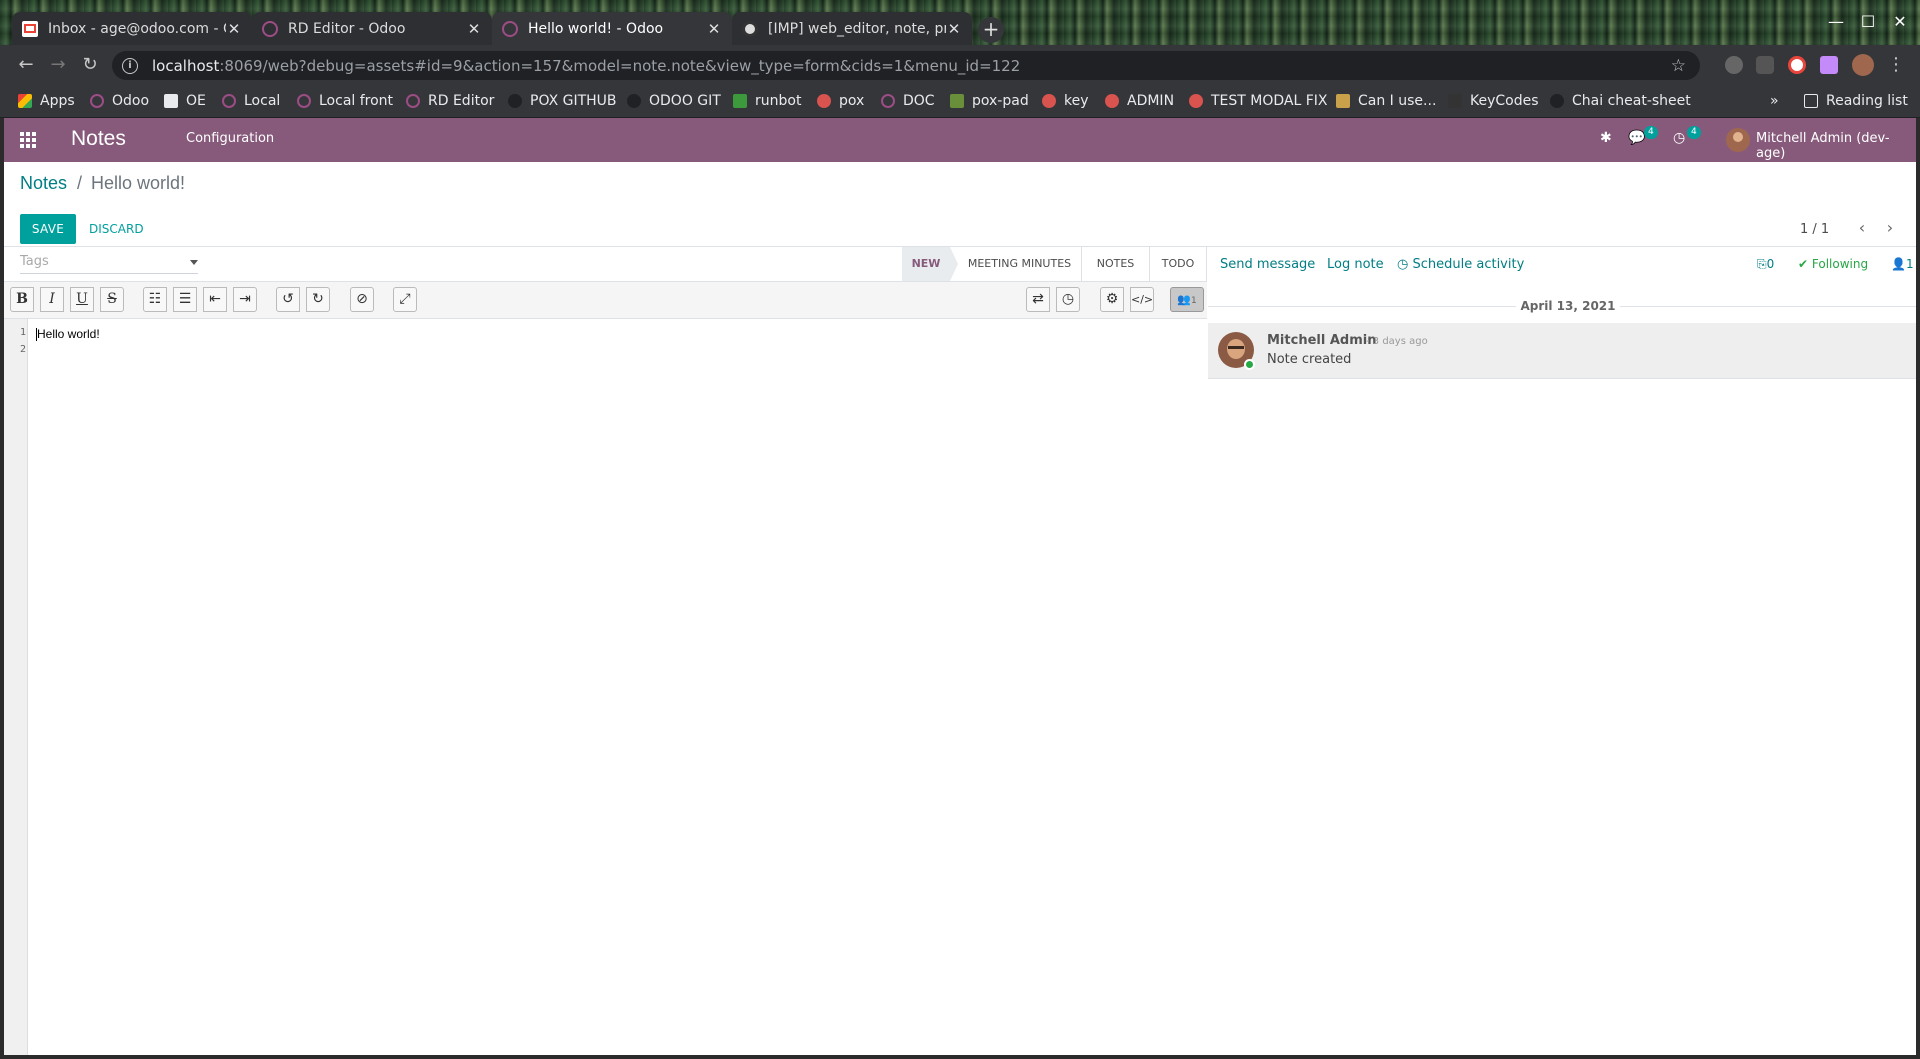 This screenshot has height=1059, width=1920. I want to click on bookmark-pox-github: POX GITHUB, so click(562, 101).